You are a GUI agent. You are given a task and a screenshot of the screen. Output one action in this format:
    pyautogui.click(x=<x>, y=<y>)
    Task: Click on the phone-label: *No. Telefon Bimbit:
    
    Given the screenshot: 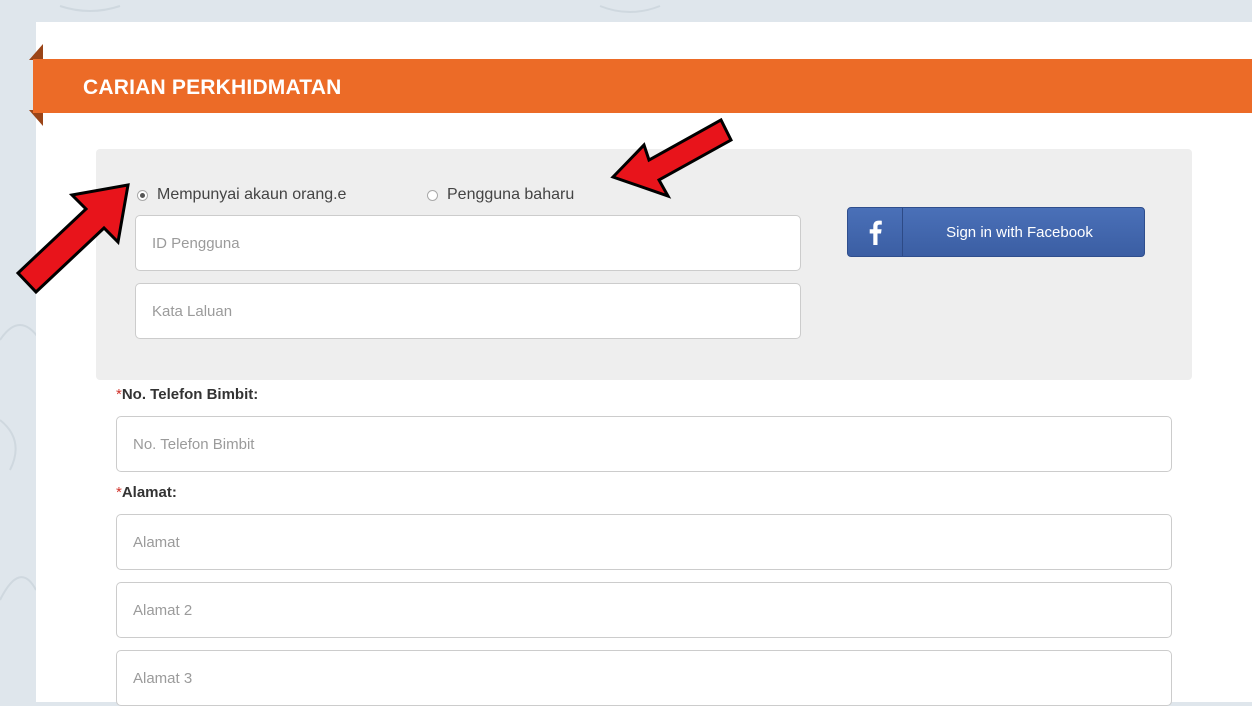 What is the action you would take?
    pyautogui.click(x=187, y=394)
    